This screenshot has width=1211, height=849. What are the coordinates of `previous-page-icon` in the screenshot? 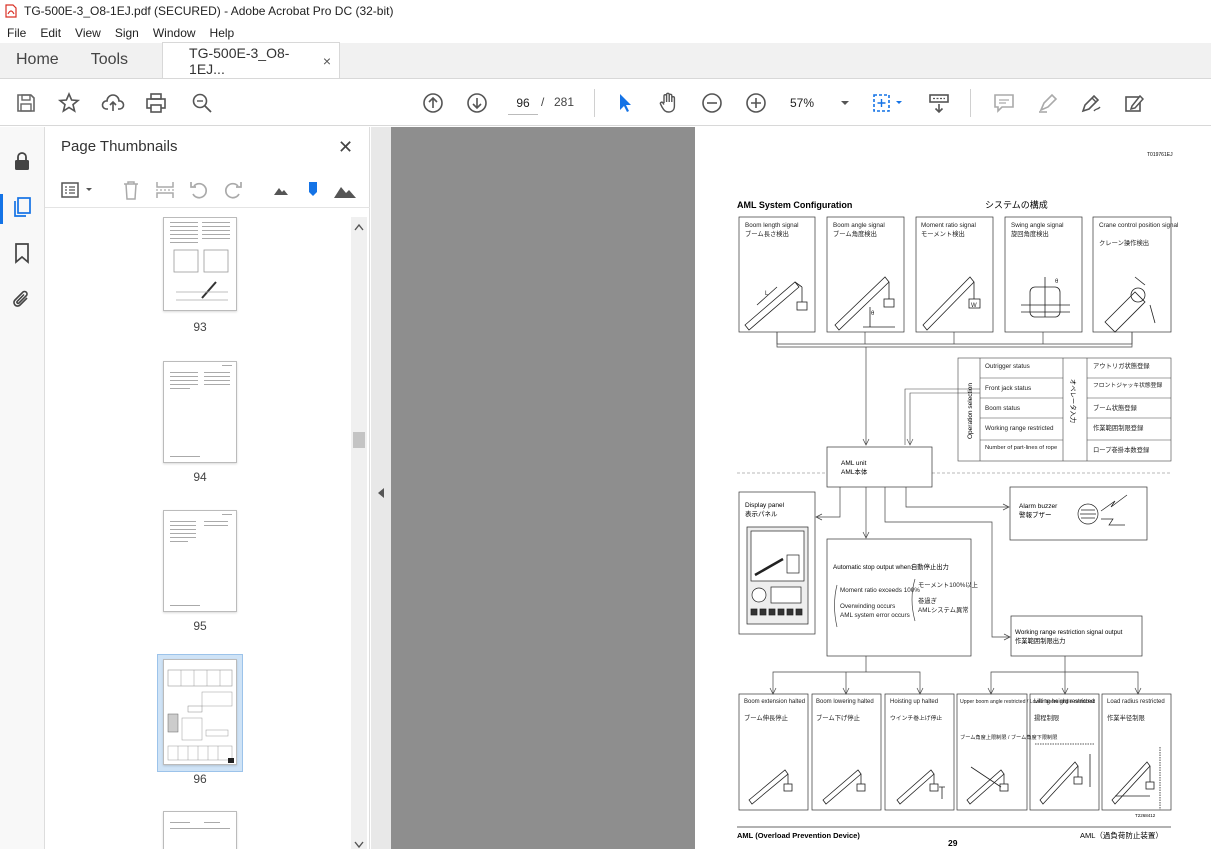 It's located at (433, 103).